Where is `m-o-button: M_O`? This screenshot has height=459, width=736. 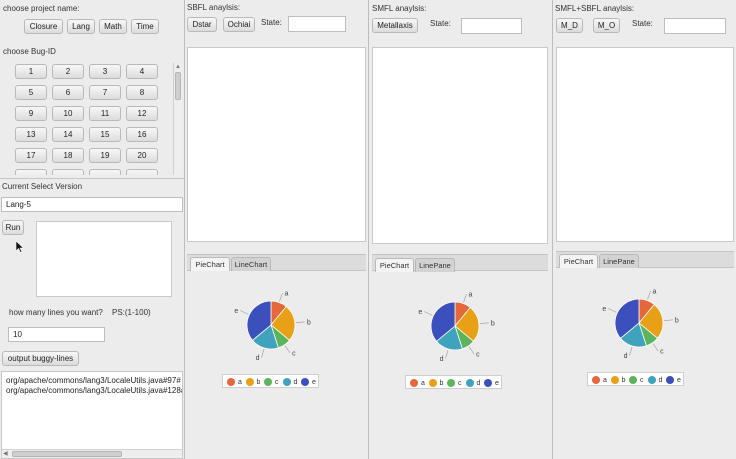
m-o-button: M_O is located at coordinates (606, 25).